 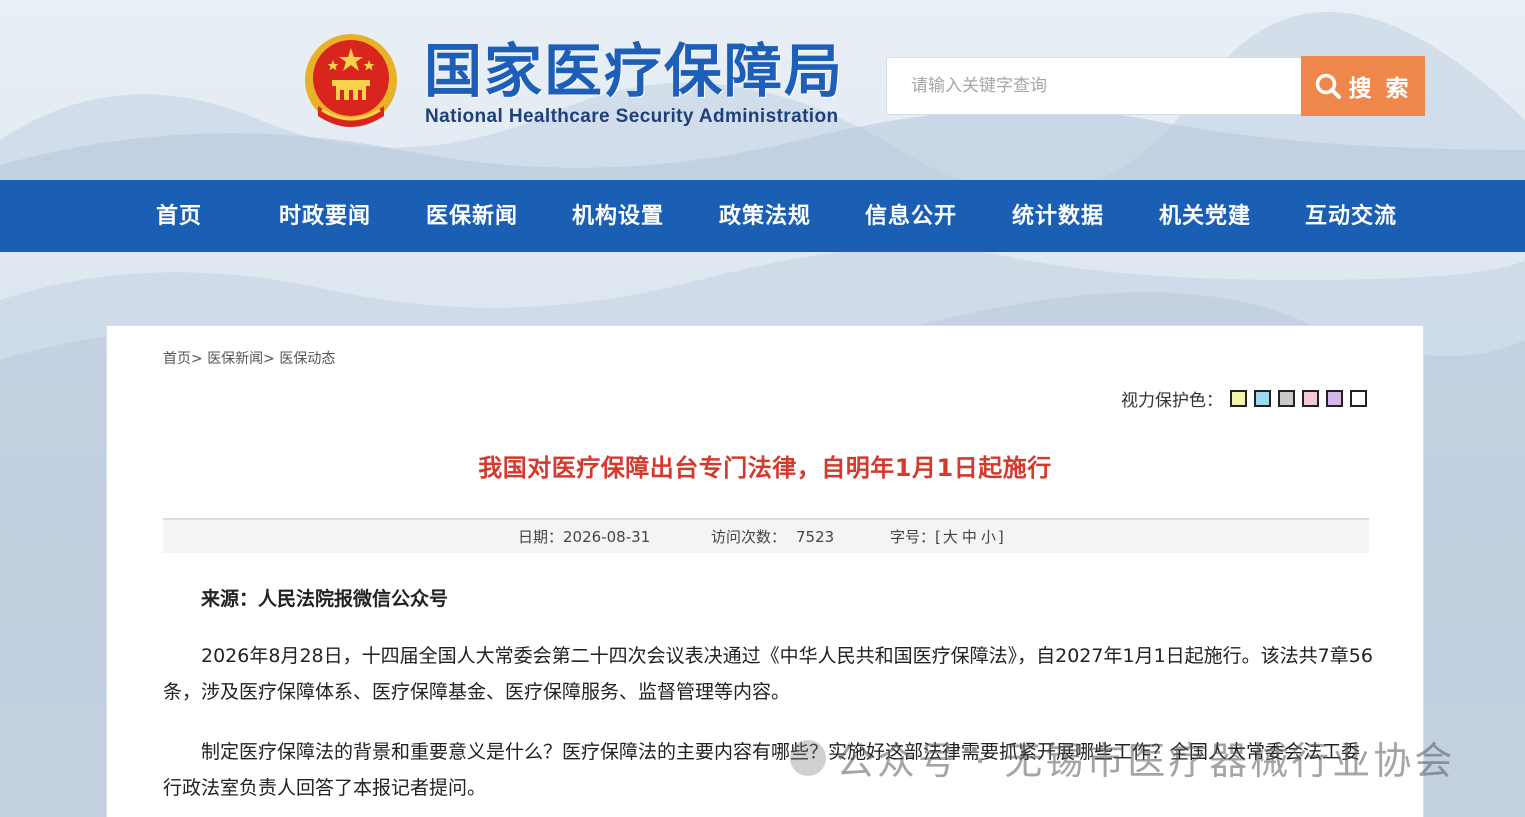 I want to click on wechat-icon, so click(x=808, y=757).